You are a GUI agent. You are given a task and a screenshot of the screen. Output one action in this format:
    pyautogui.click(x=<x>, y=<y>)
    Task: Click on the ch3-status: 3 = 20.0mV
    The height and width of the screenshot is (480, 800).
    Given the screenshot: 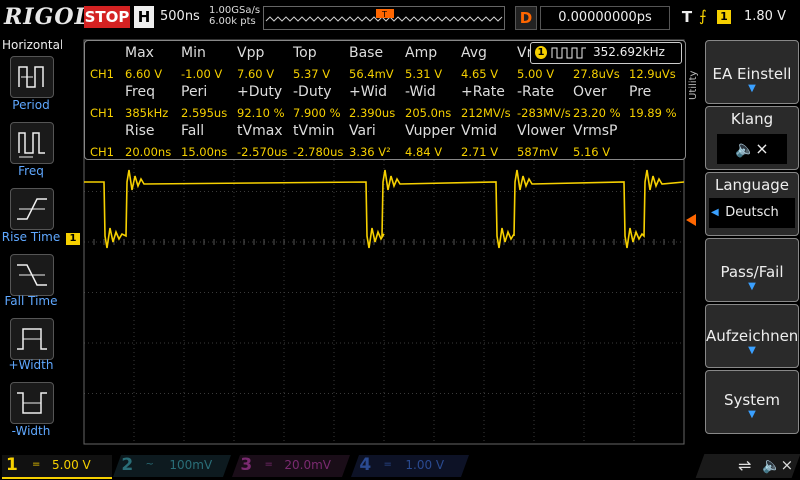 What is the action you would take?
    pyautogui.click(x=291, y=466)
    